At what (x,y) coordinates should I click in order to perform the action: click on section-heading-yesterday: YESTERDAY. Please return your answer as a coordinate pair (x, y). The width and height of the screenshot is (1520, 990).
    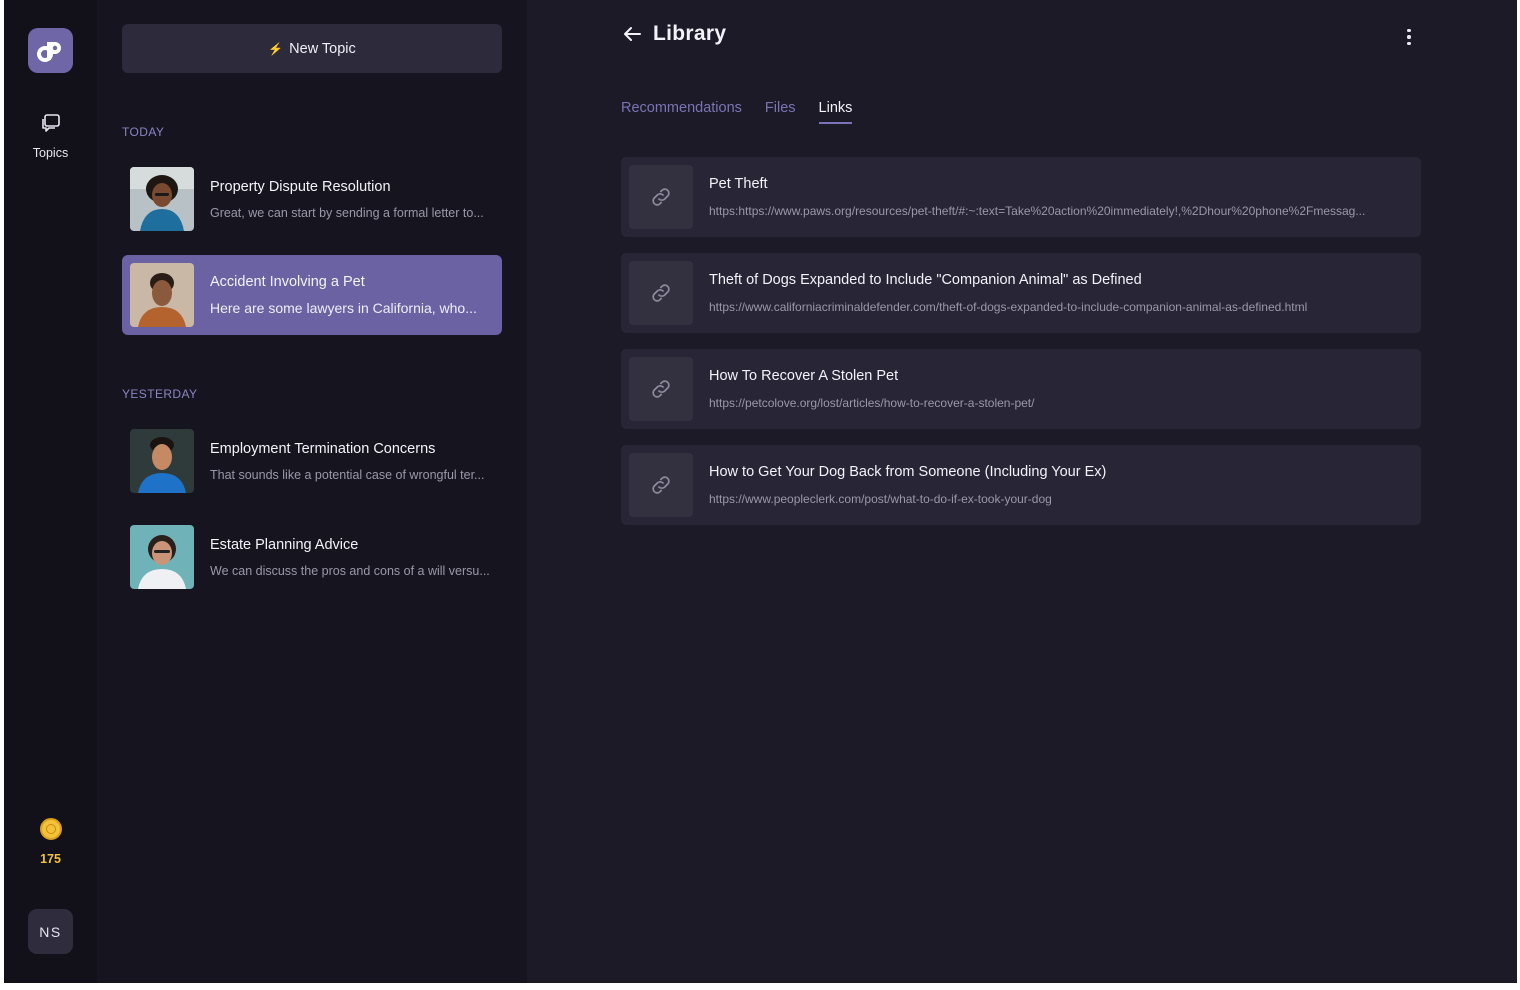
    Looking at the image, I should click on (160, 394).